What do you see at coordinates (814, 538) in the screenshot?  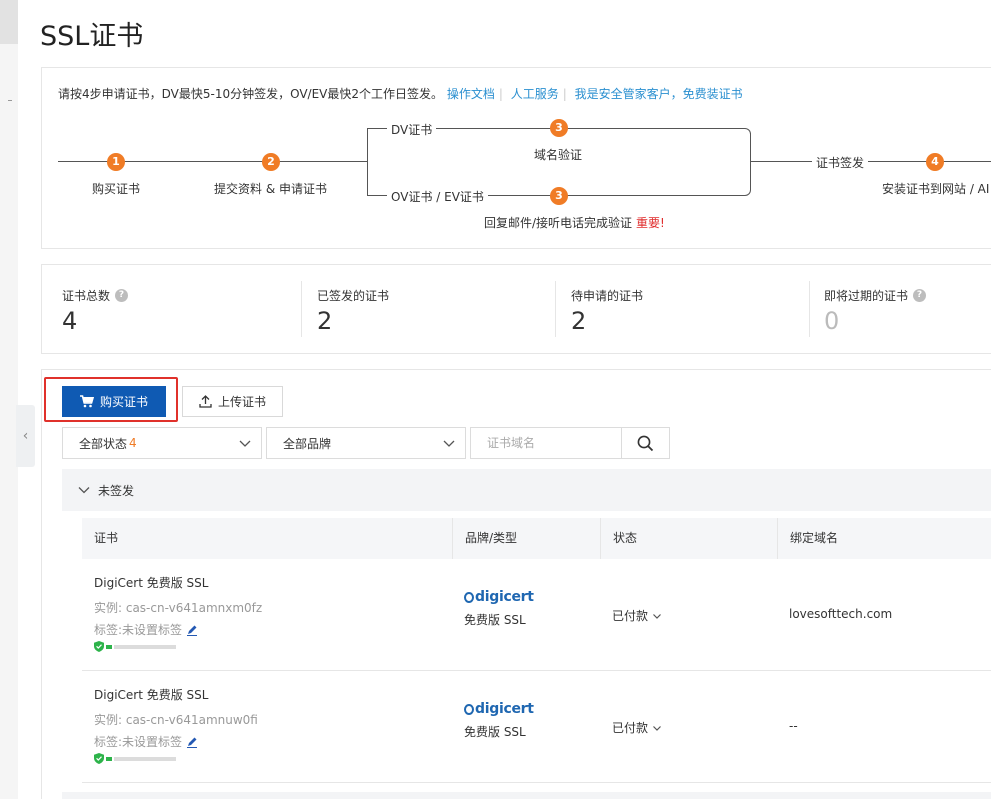 I see `column-header-domain: 绑定域名` at bounding box center [814, 538].